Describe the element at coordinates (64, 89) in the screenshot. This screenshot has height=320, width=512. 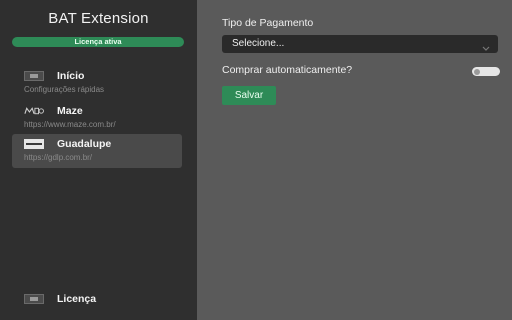
I see `sidebar-item-subtitle: Configurações rápidas` at that location.